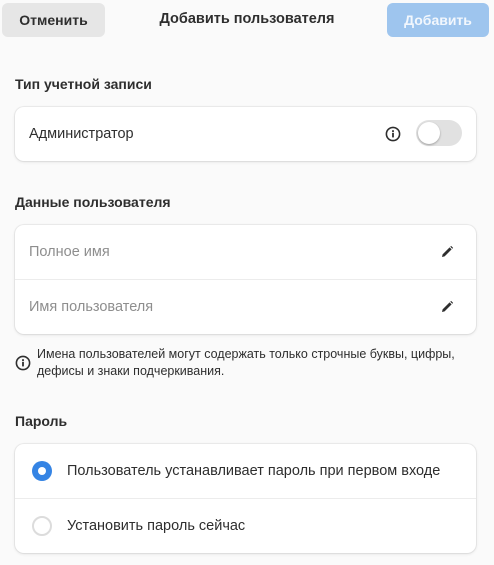  What do you see at coordinates (245, 252) in the screenshot?
I see `full-name-row: Полное имя` at bounding box center [245, 252].